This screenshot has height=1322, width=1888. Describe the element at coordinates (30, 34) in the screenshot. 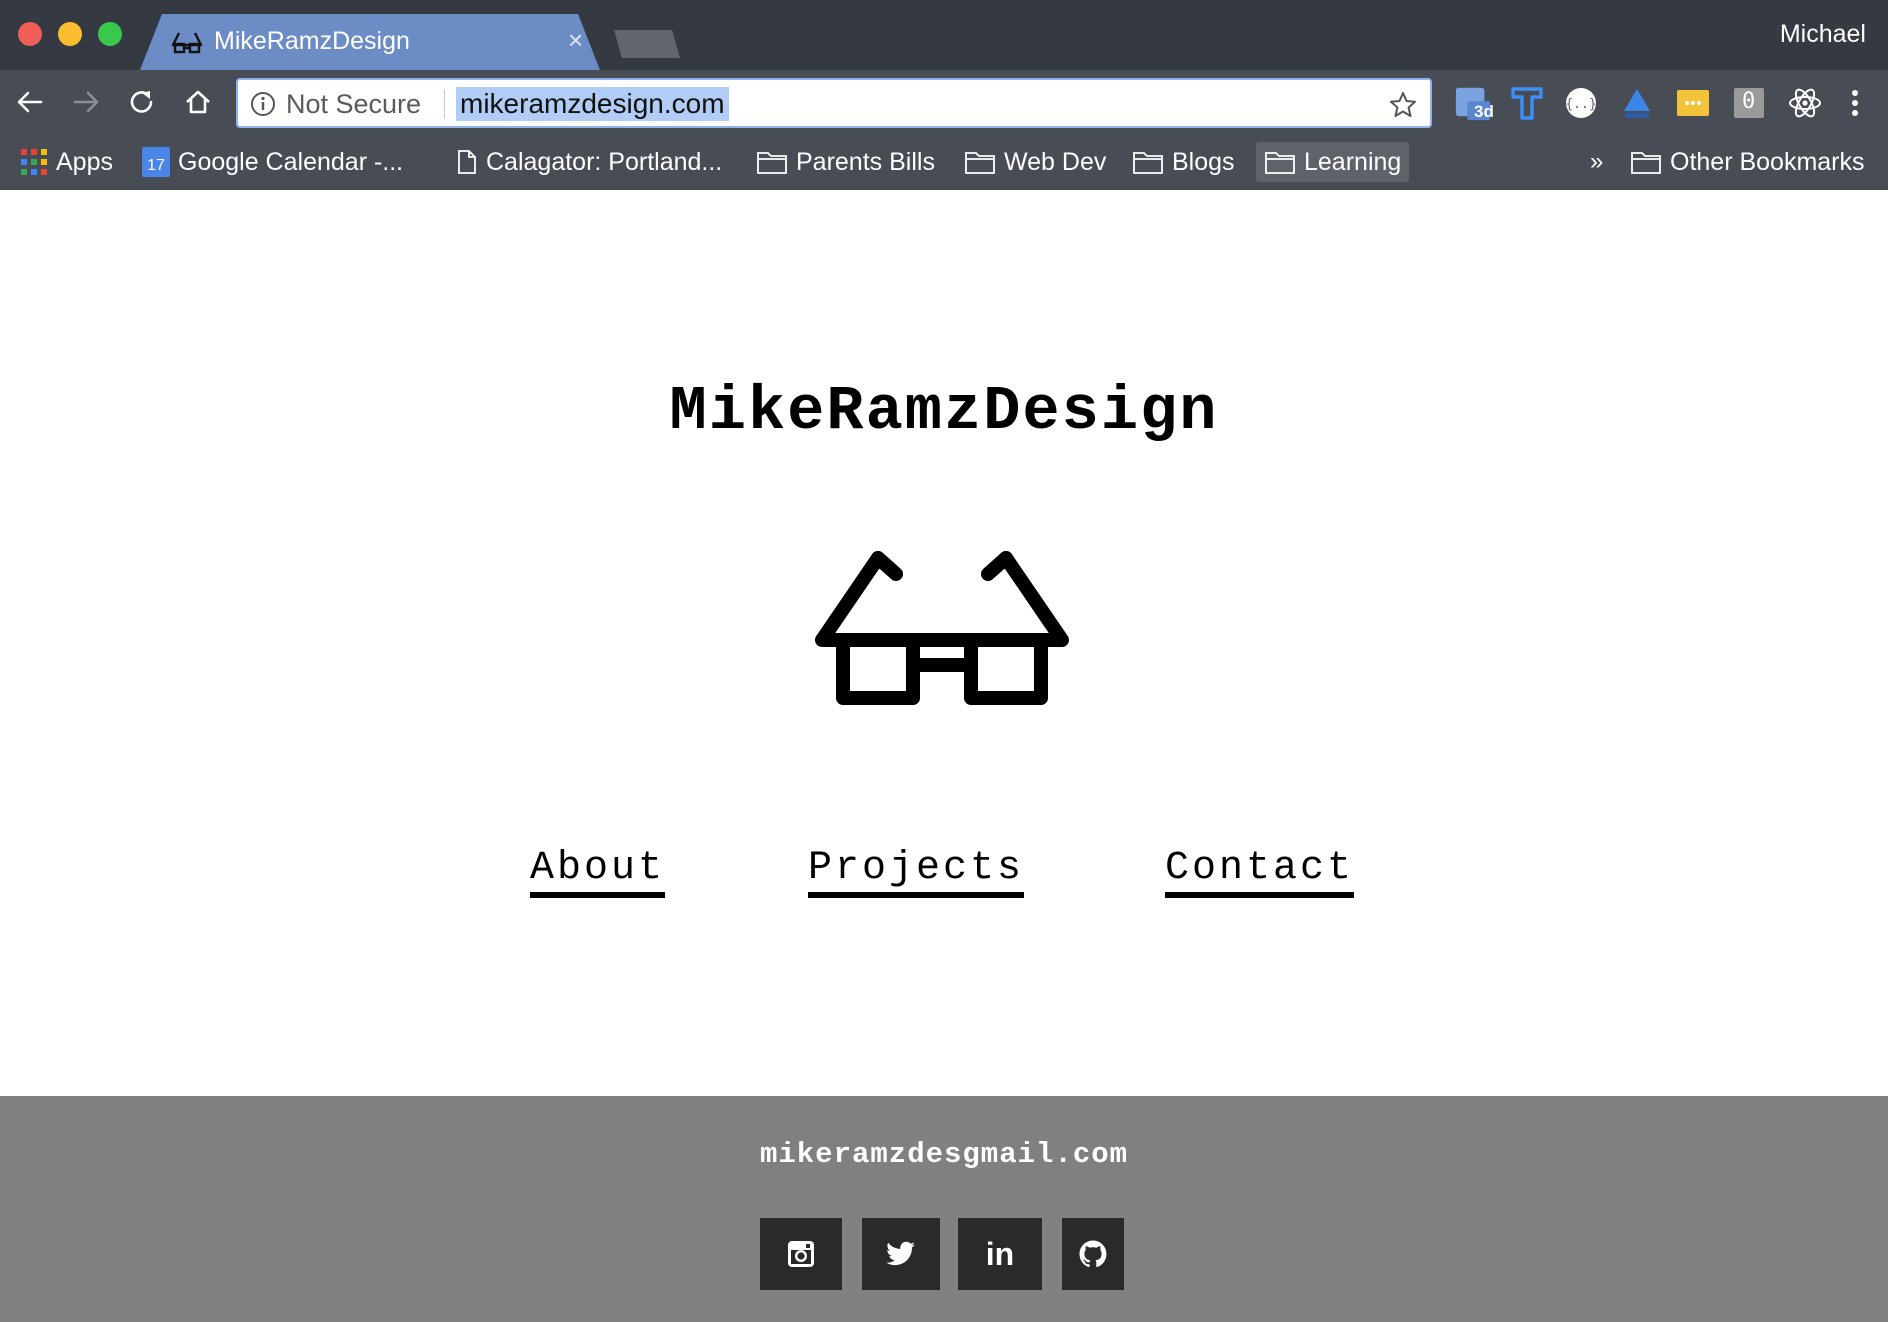

I see `close-window-button` at that location.